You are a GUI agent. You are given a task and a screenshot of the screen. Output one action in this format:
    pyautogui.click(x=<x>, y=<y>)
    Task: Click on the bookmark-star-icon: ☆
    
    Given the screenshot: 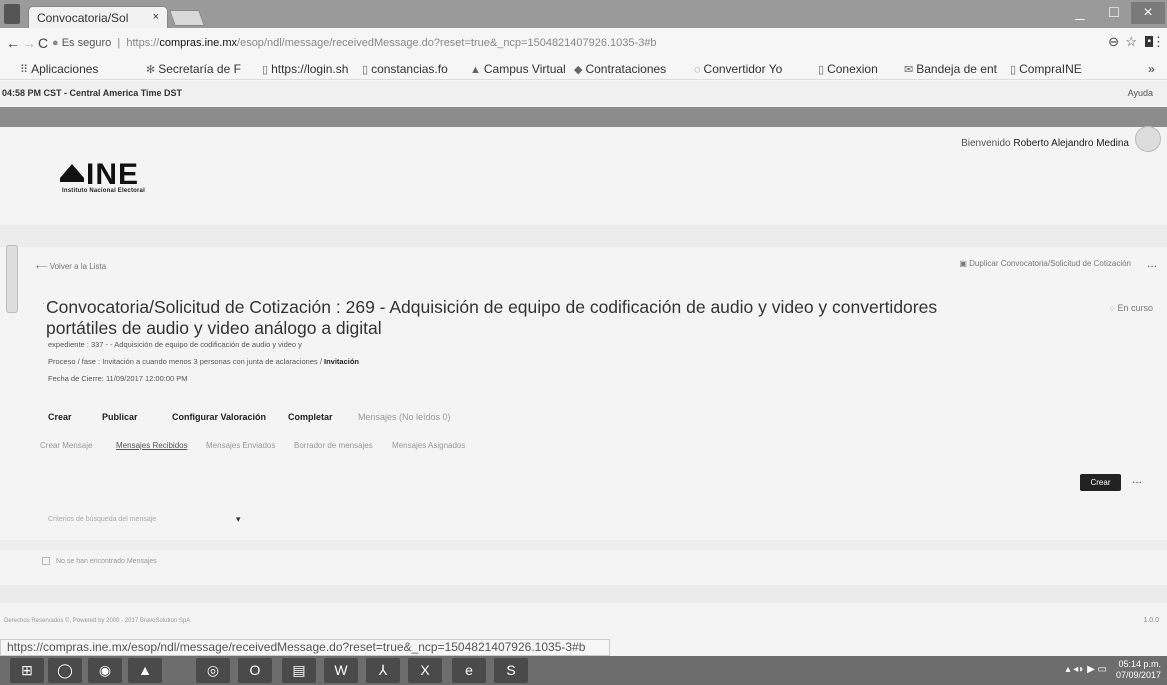 What is the action you would take?
    pyautogui.click(x=1131, y=42)
    